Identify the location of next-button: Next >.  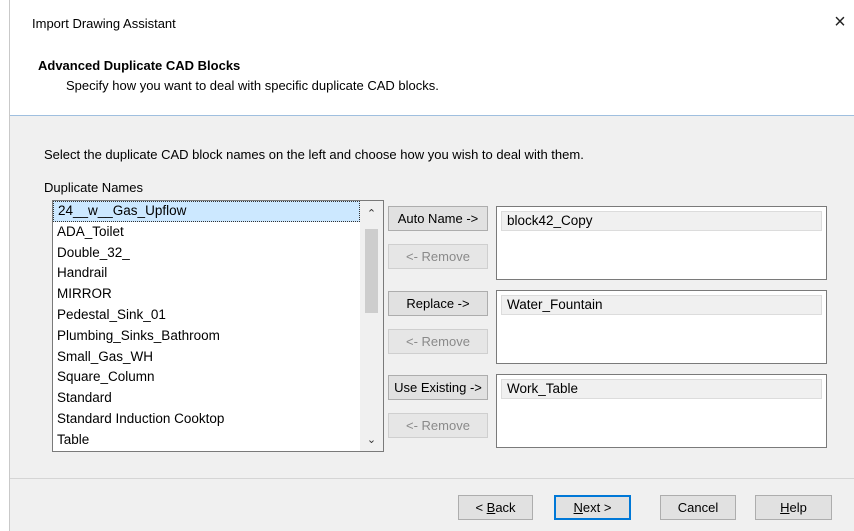
(592, 507).